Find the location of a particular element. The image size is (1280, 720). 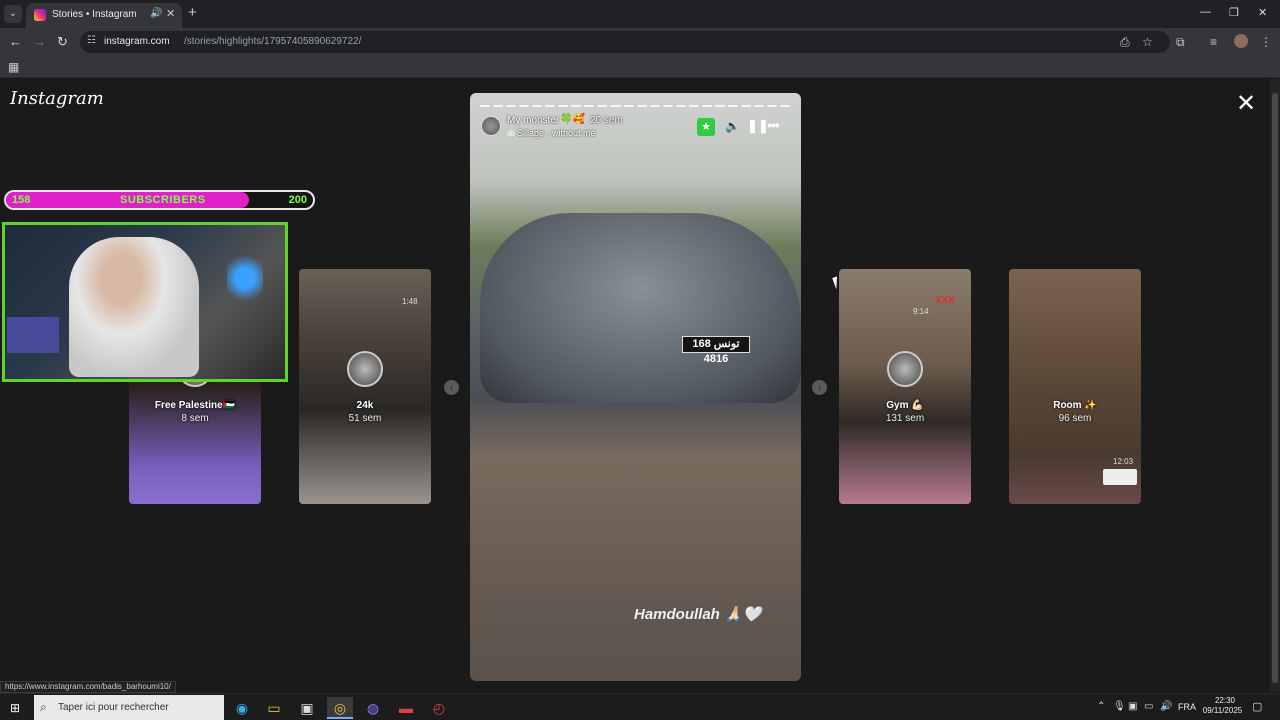

chrome-app-icon: ◎ is located at coordinates (340, 708).